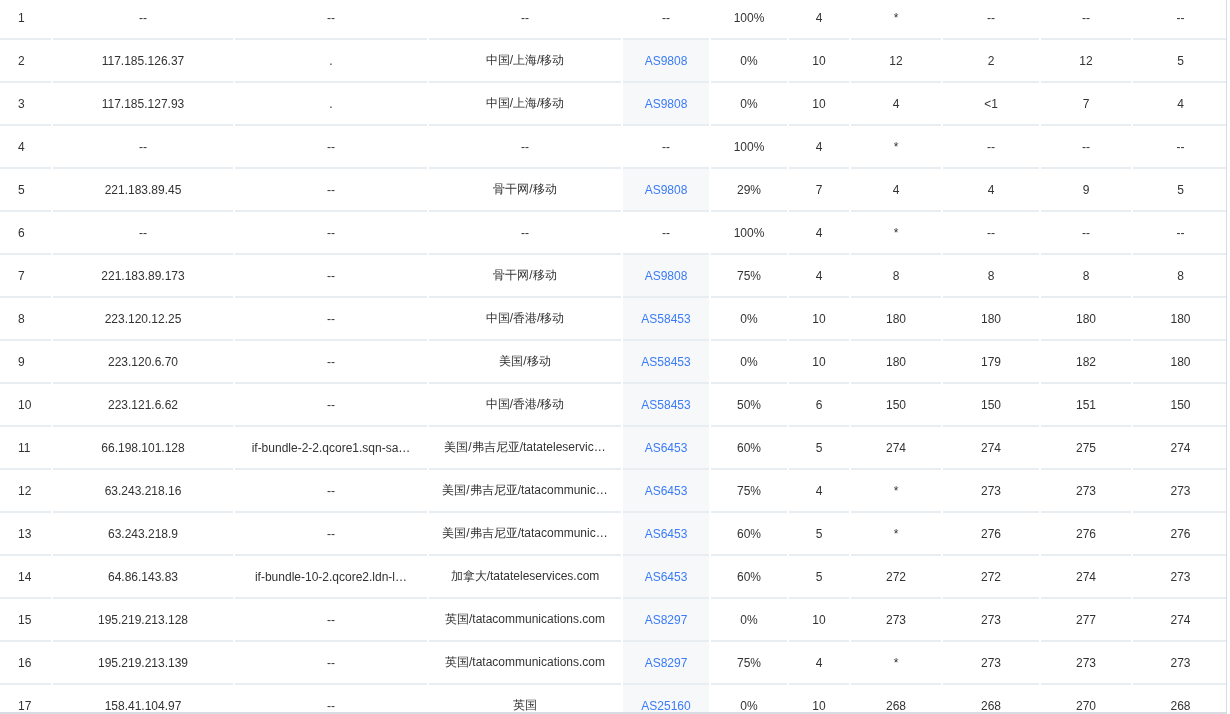  I want to click on table-cell: 英国/tatacommunications.com, so click(525, 619).